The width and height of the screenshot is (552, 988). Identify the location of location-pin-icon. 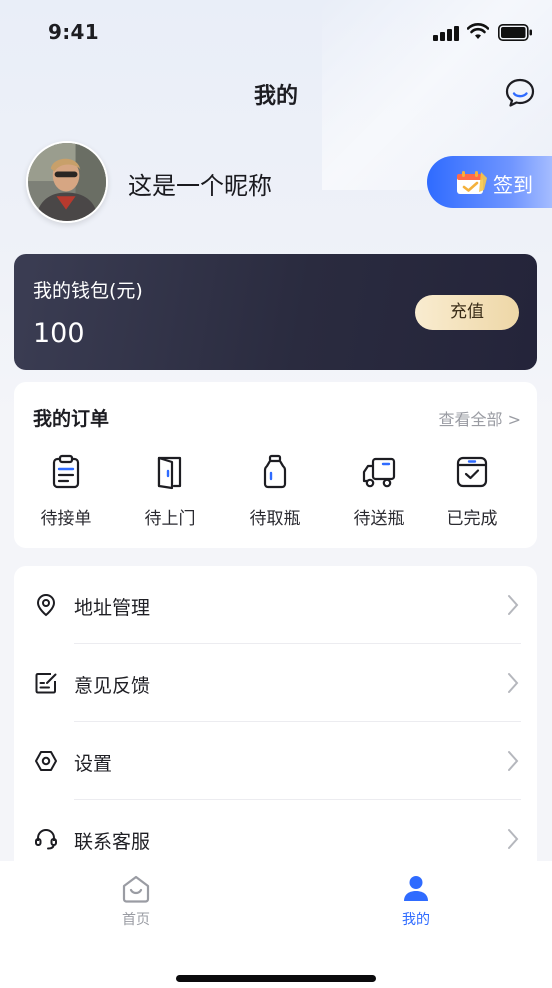
(46, 605).